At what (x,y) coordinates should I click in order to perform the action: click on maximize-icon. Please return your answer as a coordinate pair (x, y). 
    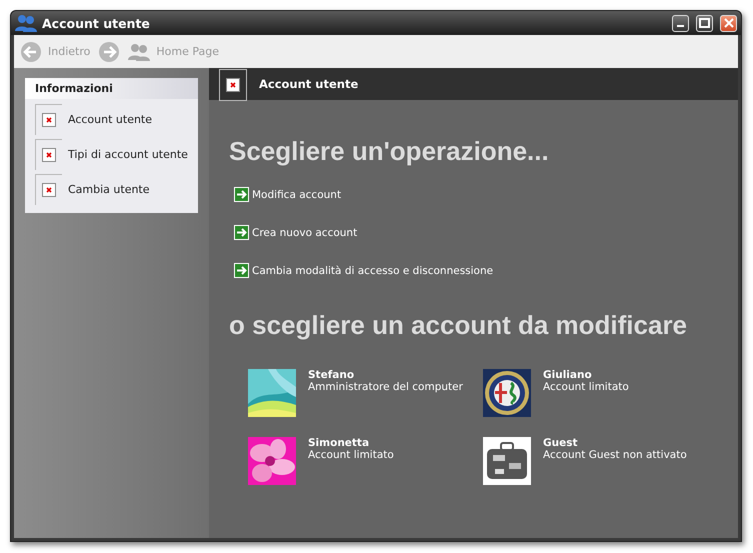
    Looking at the image, I should click on (704, 23).